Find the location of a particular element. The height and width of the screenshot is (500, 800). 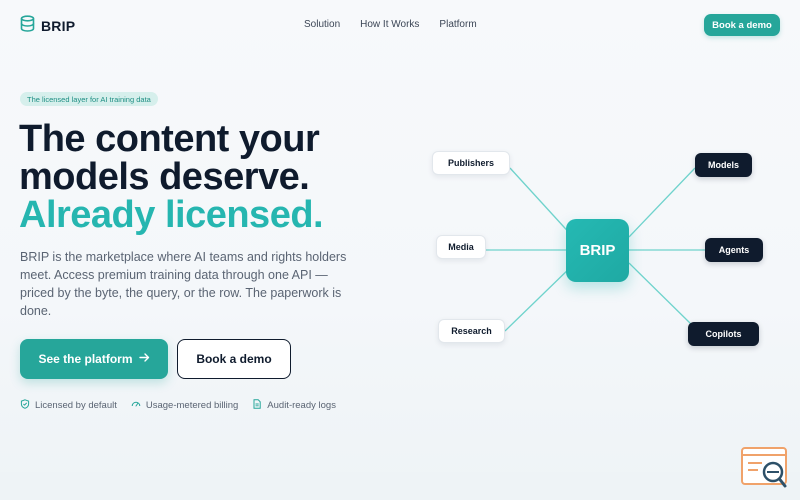

floating-search-widget is located at coordinates (765, 468).